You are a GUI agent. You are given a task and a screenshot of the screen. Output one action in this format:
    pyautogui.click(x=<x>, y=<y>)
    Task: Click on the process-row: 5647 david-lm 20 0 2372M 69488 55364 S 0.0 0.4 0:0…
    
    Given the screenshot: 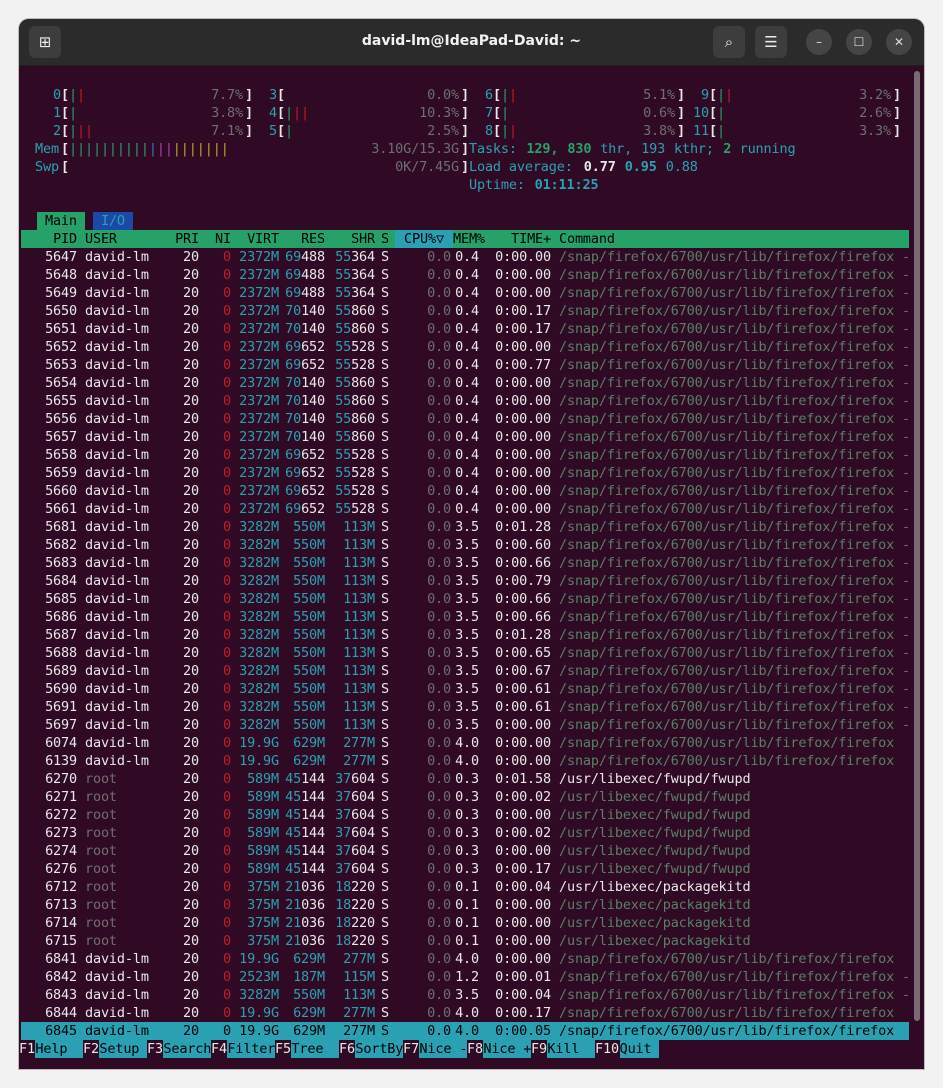 What is the action you would take?
    pyautogui.click(x=465, y=257)
    